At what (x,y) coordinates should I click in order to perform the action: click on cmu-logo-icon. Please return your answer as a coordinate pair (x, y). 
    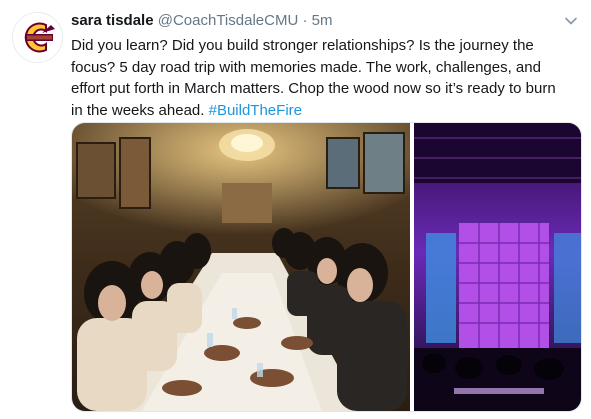
    Looking at the image, I should click on (37, 37).